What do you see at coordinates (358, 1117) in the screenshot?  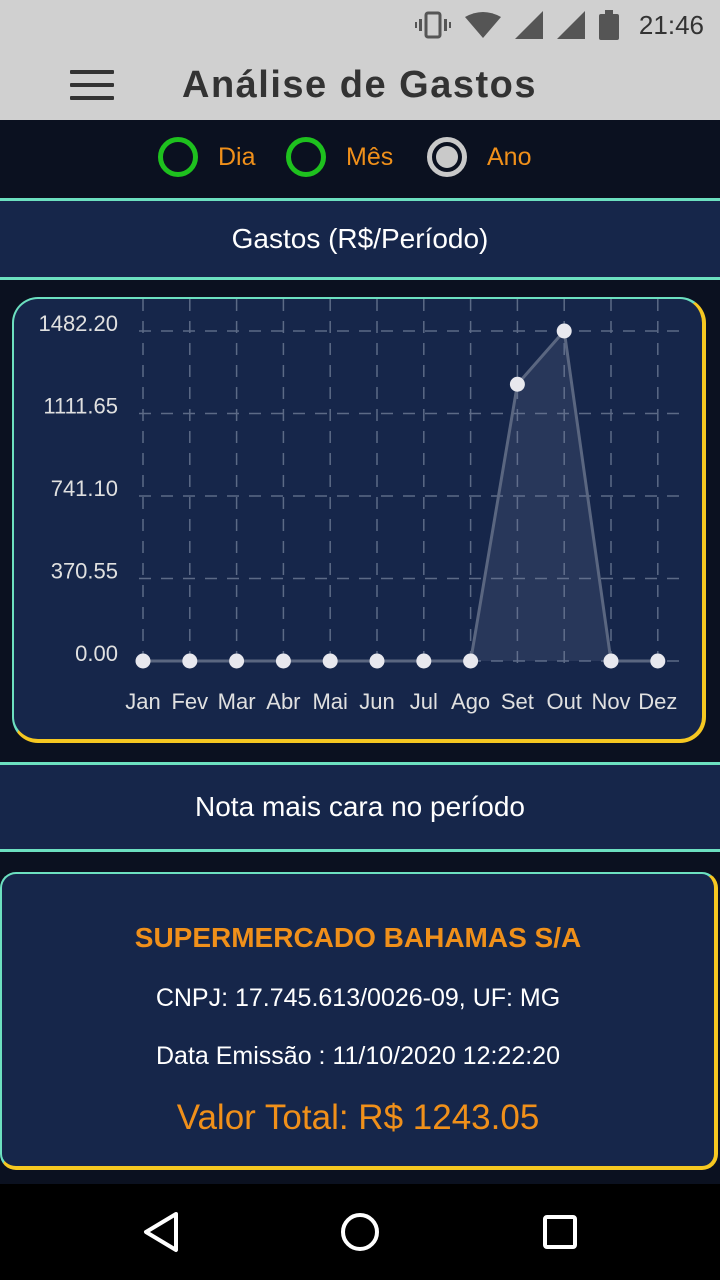 I see `note-total-value: Valor Total: R$ 1243.05` at bounding box center [358, 1117].